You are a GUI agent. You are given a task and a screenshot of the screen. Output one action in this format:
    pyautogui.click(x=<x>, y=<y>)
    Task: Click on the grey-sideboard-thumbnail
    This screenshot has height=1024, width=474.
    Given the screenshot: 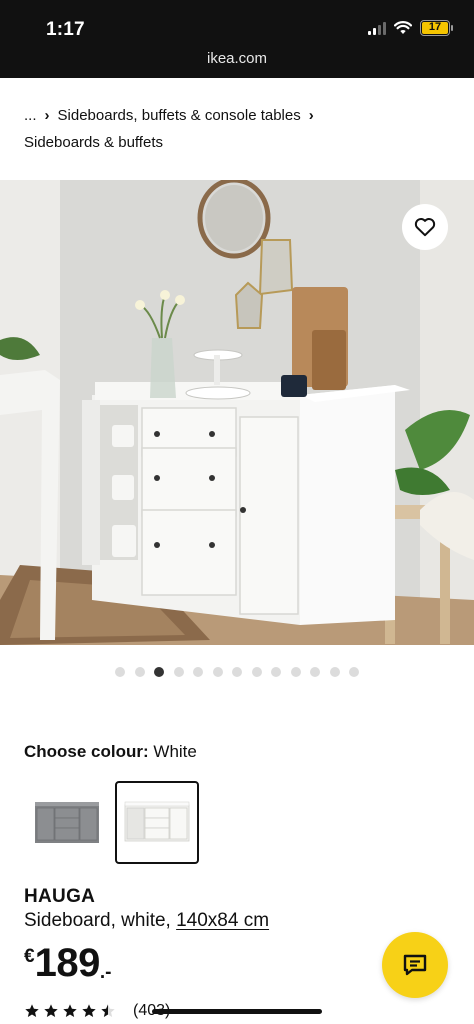 What is the action you would take?
    pyautogui.click(x=67, y=822)
    